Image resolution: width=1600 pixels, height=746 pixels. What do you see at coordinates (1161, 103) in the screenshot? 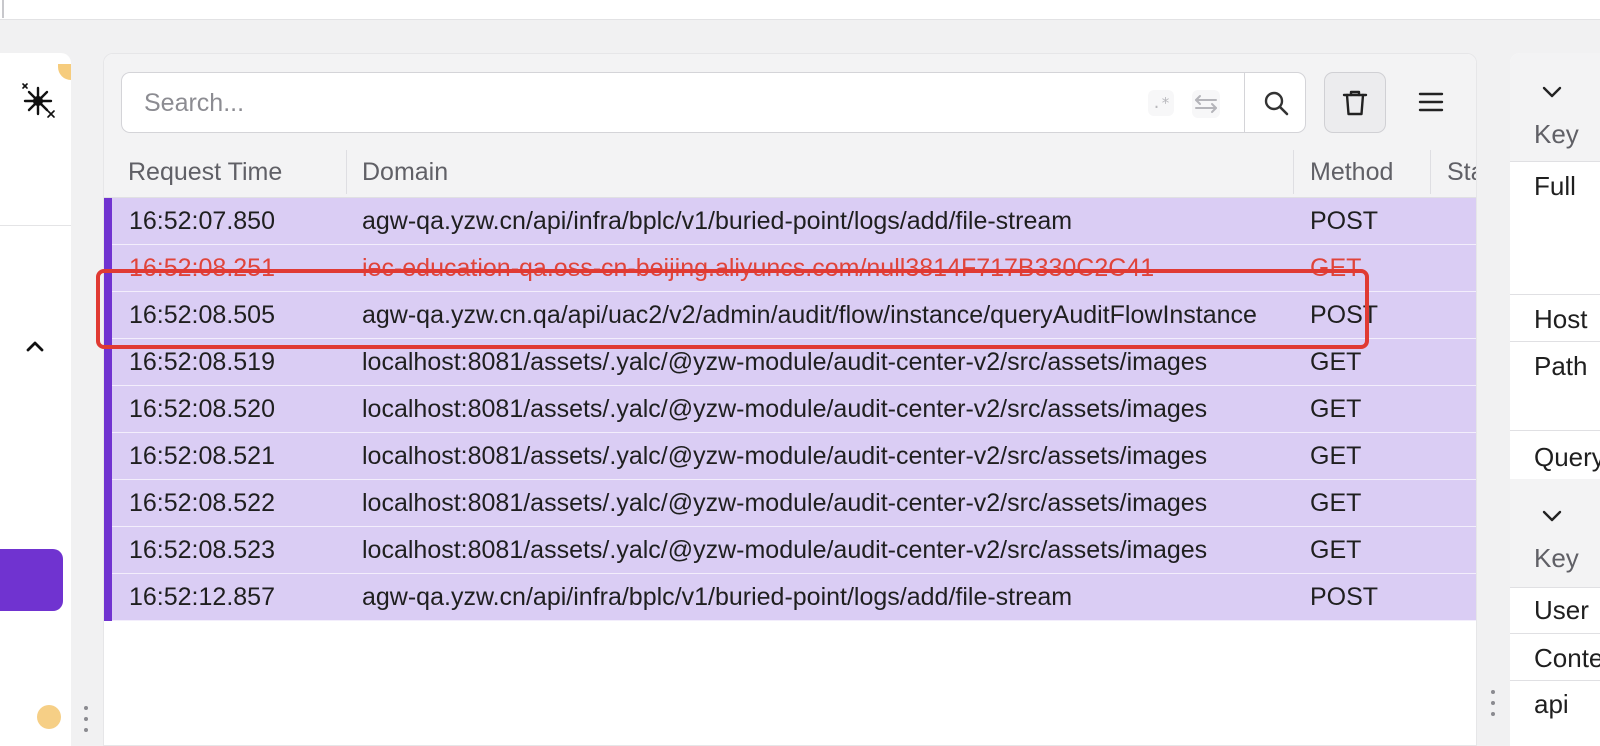
I see `regex-icon: .*` at bounding box center [1161, 103].